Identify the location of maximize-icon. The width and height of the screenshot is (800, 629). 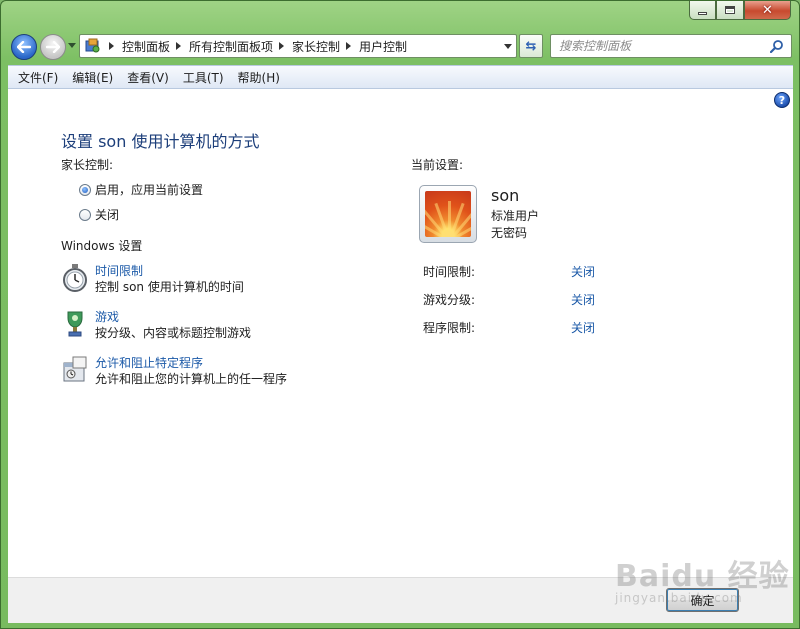
(730, 10).